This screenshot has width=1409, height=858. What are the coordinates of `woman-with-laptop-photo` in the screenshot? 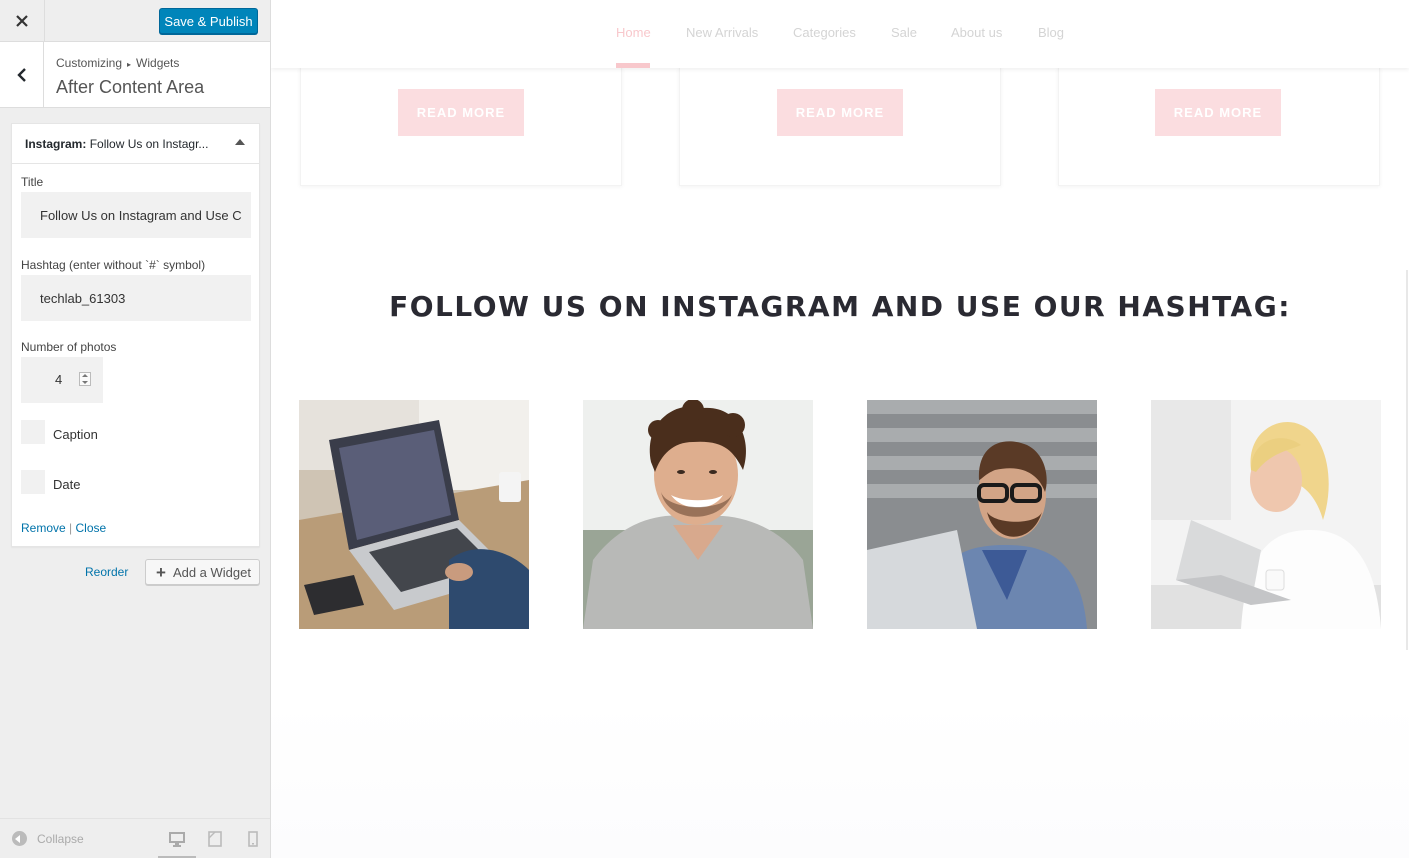 It's located at (1266, 514).